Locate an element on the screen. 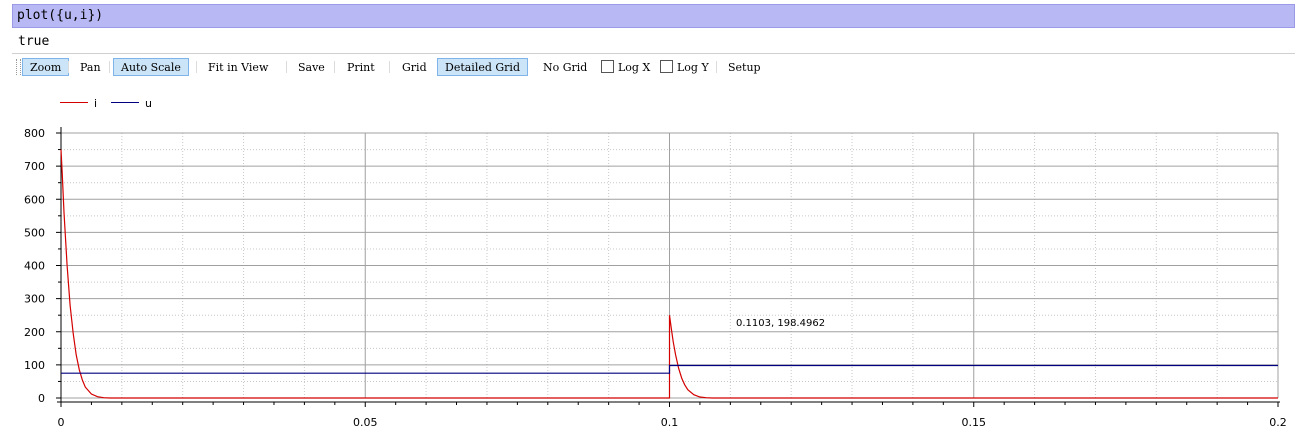  y-tick-label: 400 is located at coordinates (34, 266).